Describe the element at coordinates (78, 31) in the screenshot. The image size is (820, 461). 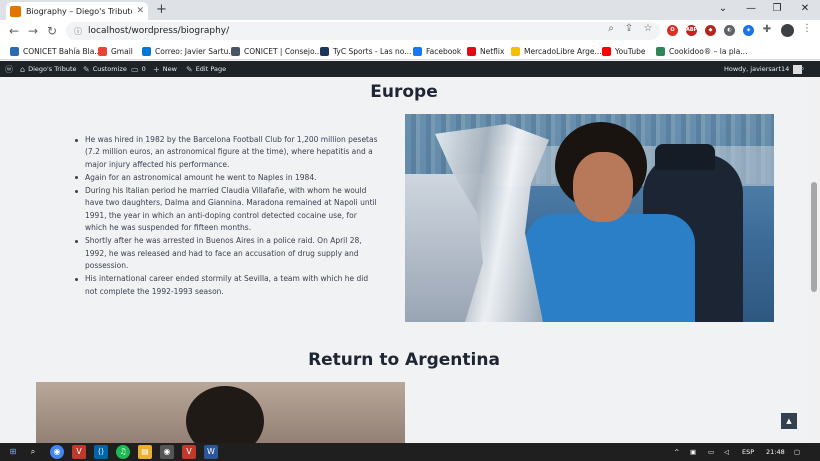
I see `info-icon: ⓘ` at that location.